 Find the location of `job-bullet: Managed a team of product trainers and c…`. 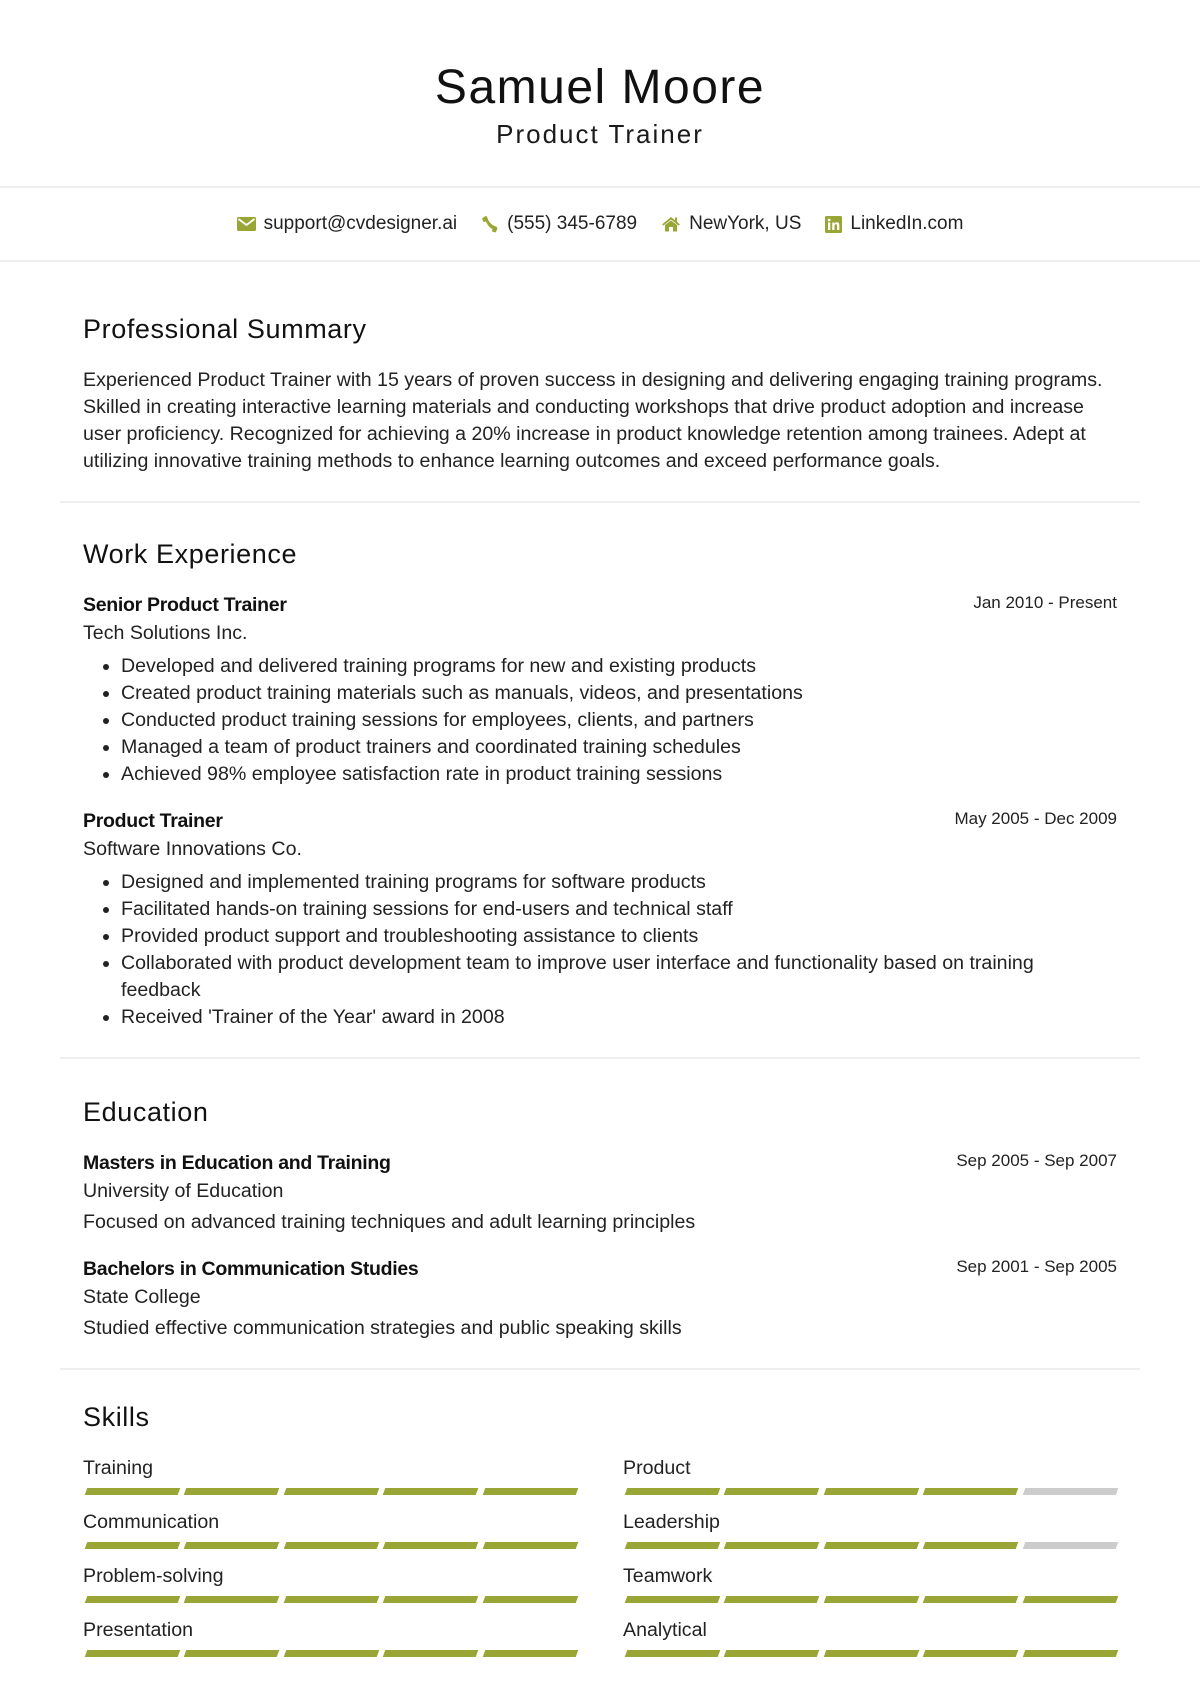

job-bullet: Managed a team of product trainers and c… is located at coordinates (619, 747).